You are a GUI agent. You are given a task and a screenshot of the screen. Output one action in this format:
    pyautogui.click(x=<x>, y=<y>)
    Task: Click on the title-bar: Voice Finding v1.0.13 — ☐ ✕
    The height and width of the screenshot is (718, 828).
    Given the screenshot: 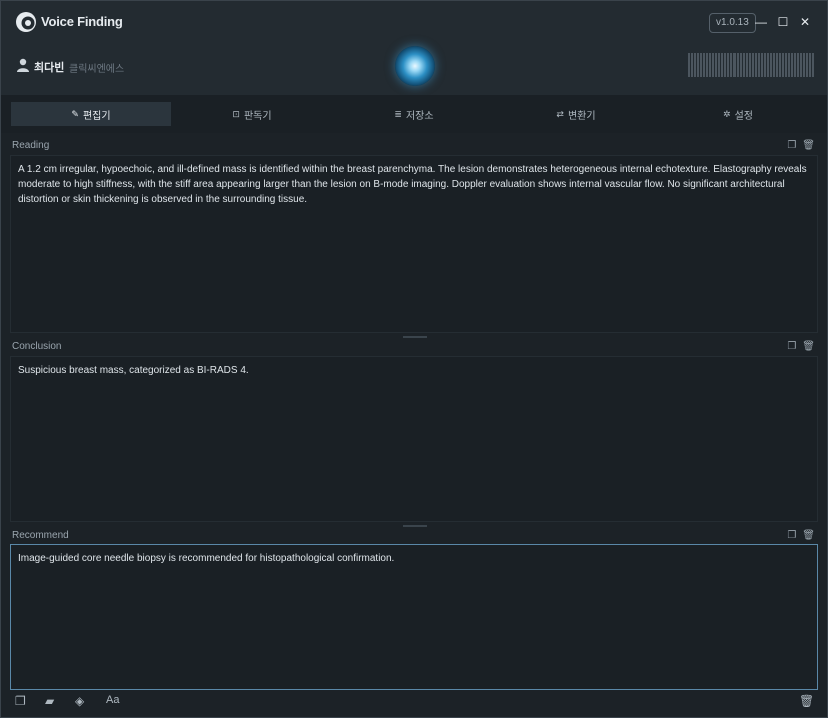 What is the action you would take?
    pyautogui.click(x=414, y=23)
    